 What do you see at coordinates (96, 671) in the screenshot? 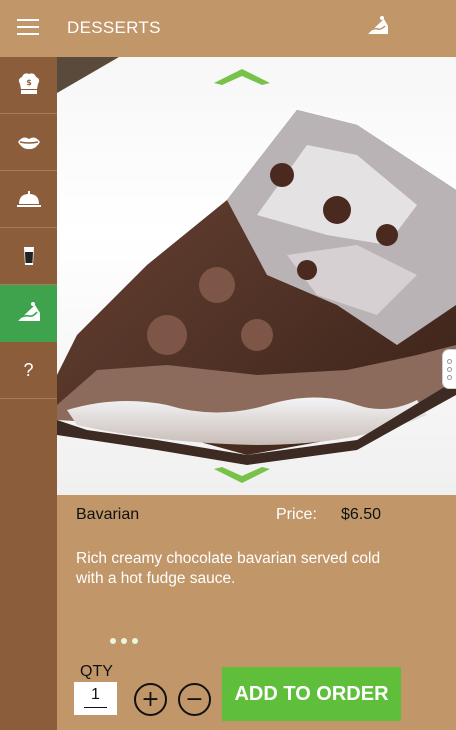
I see `qty-label: QTY` at bounding box center [96, 671].